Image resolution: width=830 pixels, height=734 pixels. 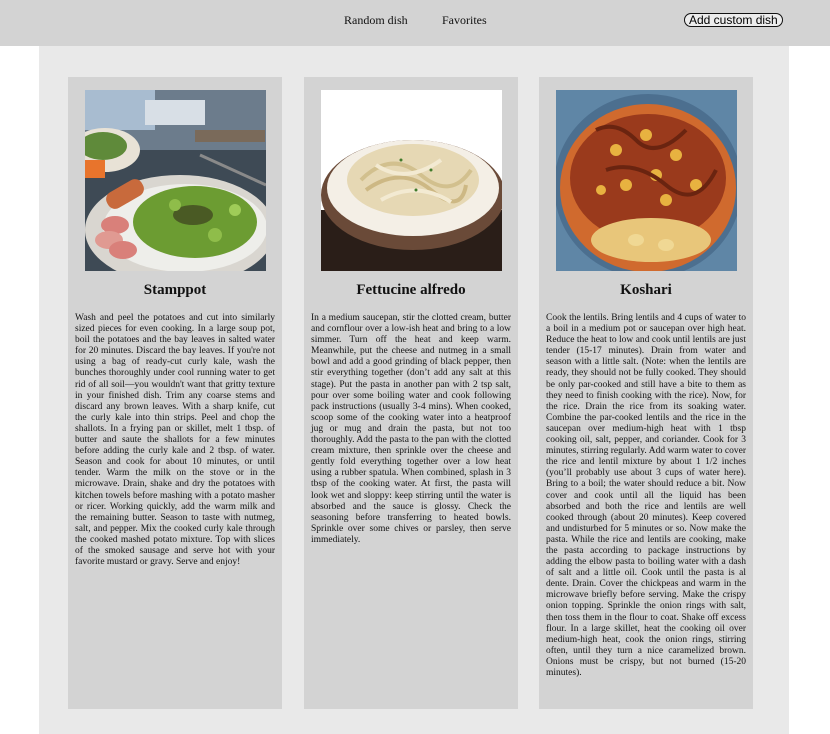 I want to click on top-nav-bar: Random dish Favorites Add custom dish, so click(x=415, y=23).